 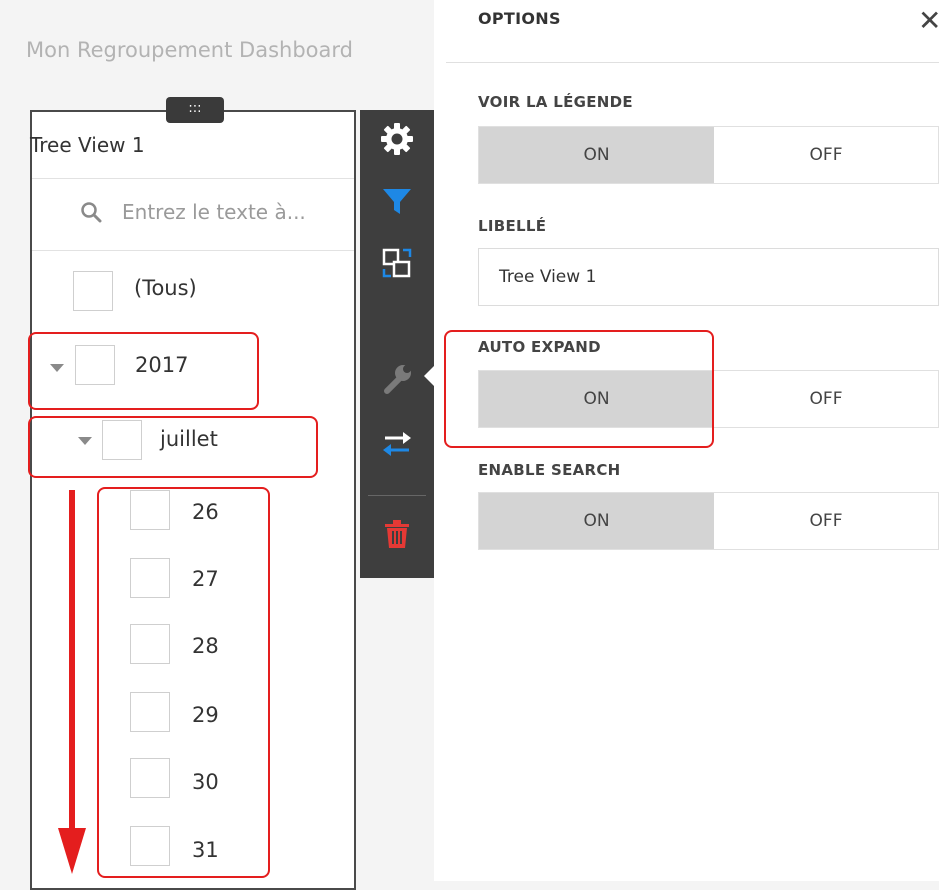 I want to click on gear-icon, so click(x=397, y=141).